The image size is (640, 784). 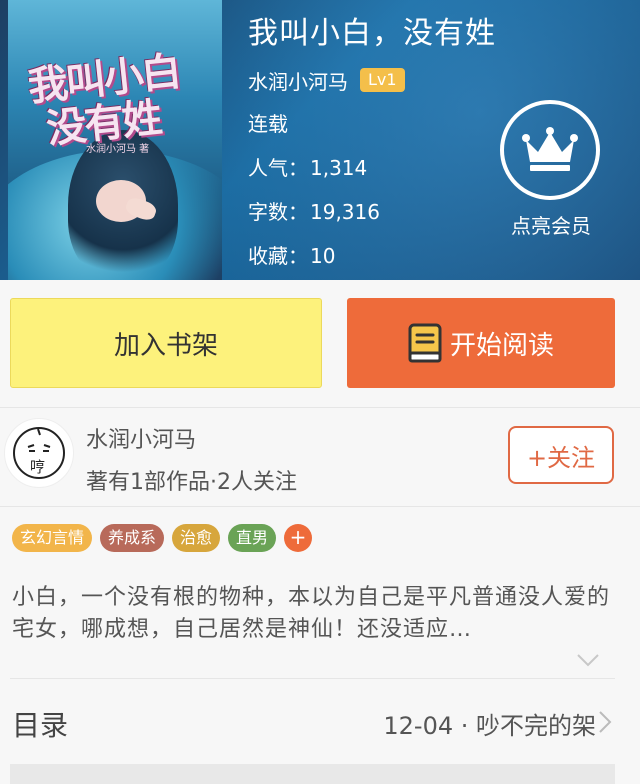 I want to click on word-count-value: 19,316, so click(x=345, y=212).